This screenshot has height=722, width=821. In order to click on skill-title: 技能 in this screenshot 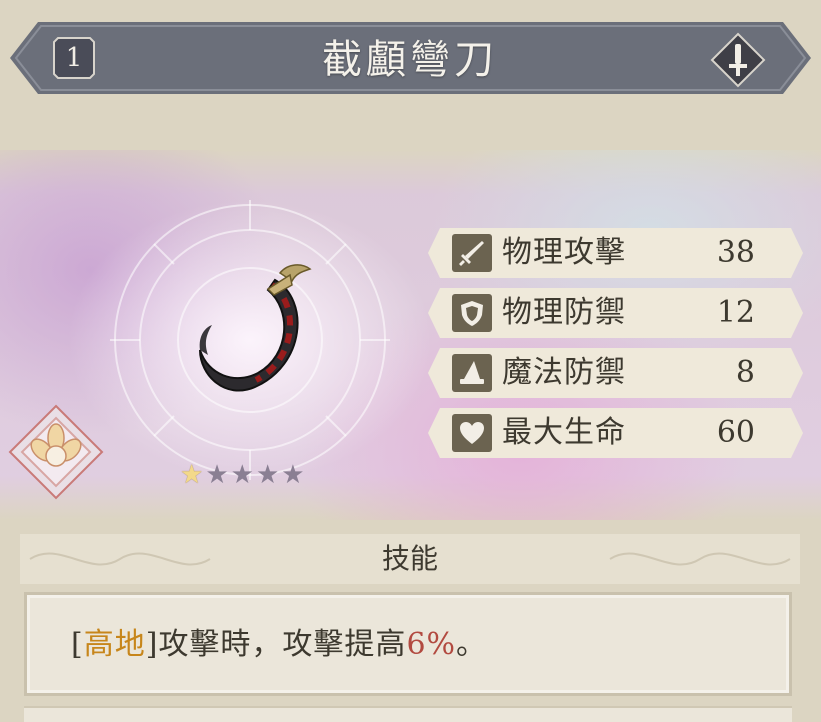, I will do `click(409, 558)`.